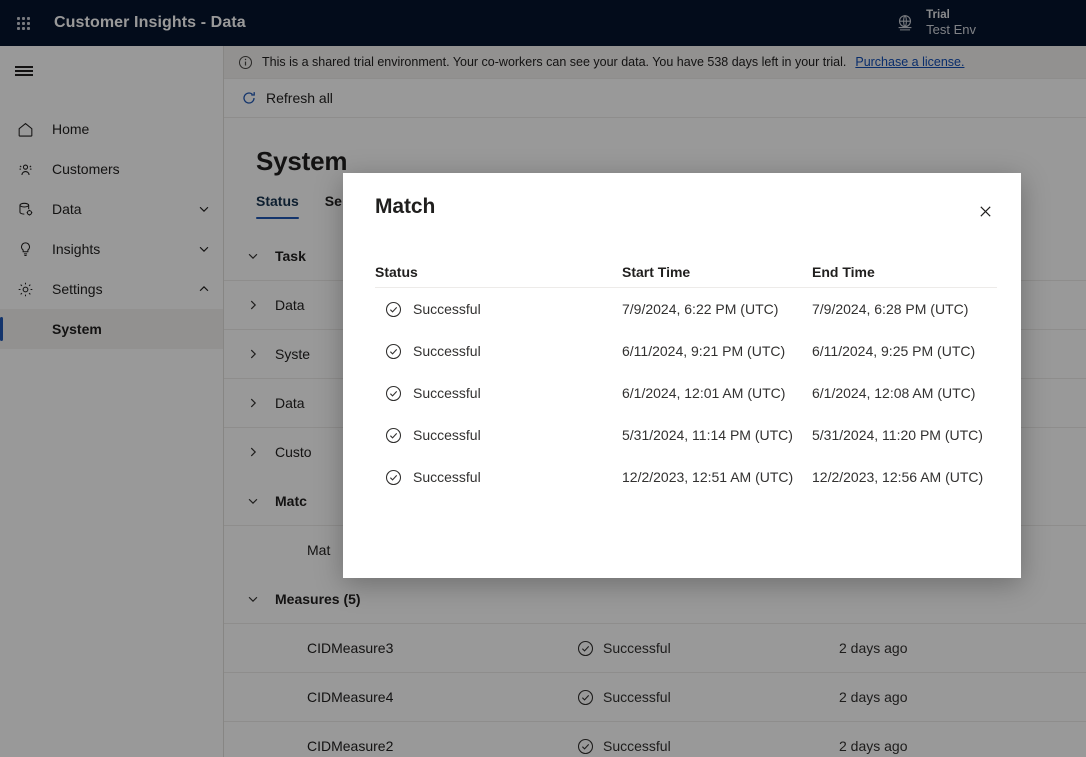 The height and width of the screenshot is (757, 1086). Describe the element at coordinates (396, 272) in the screenshot. I see `column-header-status: Status` at that location.